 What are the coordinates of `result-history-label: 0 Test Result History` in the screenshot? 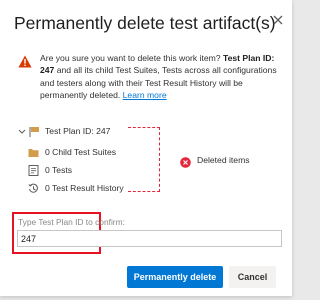 It's located at (84, 188).